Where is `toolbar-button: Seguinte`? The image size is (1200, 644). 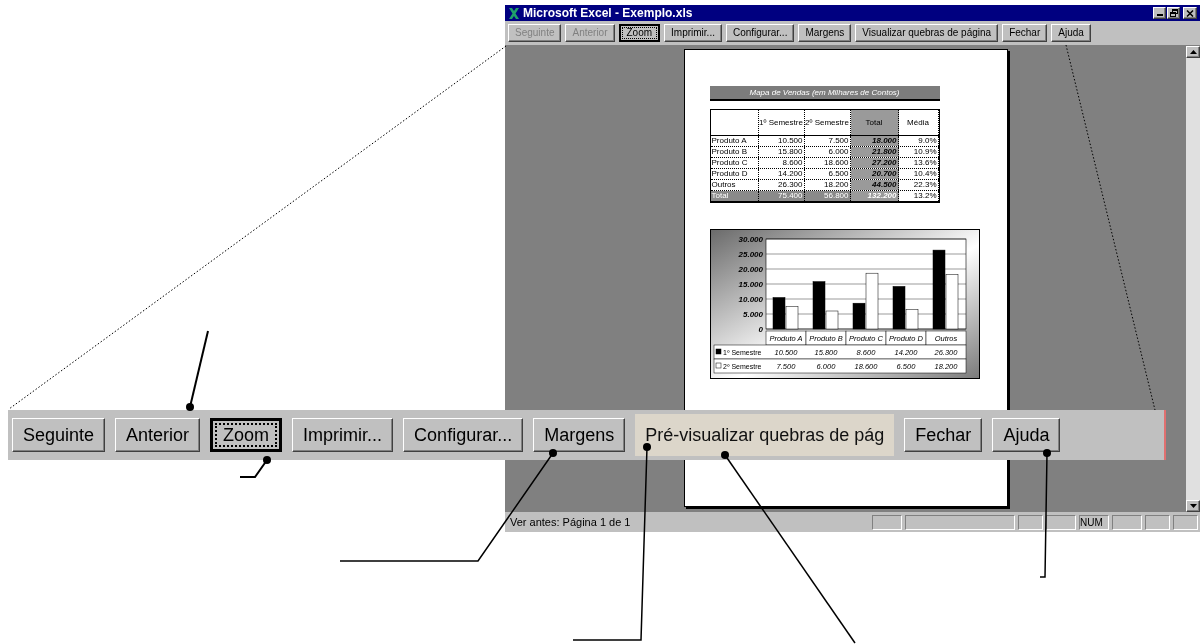
toolbar-button: Seguinte is located at coordinates (59, 435).